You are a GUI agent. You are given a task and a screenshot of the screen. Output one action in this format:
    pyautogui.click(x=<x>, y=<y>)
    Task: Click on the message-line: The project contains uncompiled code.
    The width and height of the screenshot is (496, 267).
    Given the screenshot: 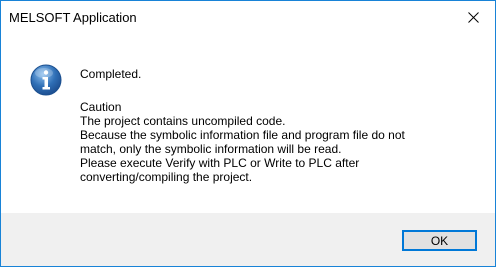 What is the action you would take?
    pyautogui.click(x=183, y=121)
    